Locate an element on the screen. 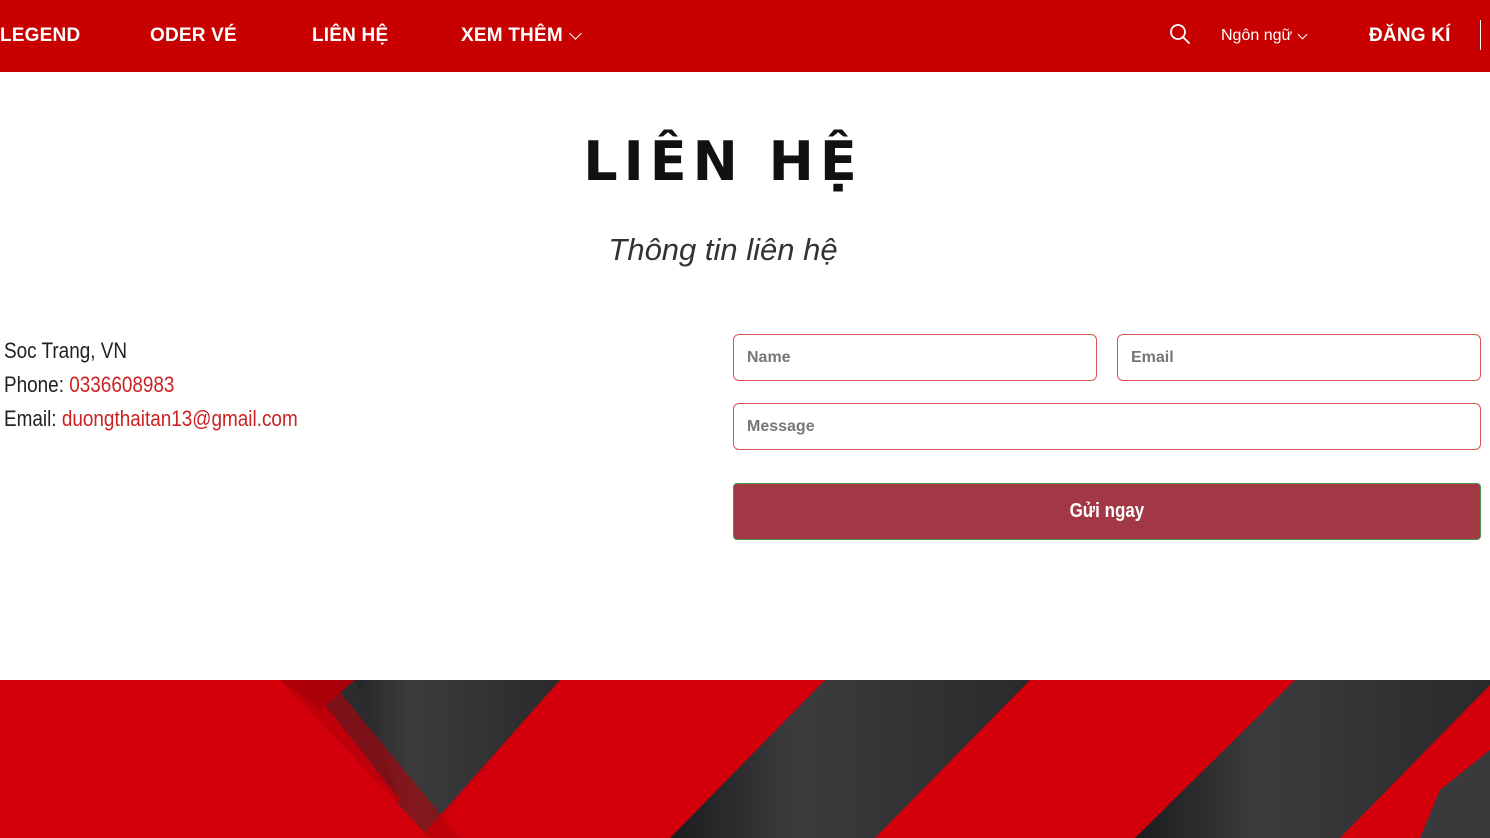 The image size is (1490, 838). contact-email-link: duongthaitan13@gmail.com is located at coordinates (180, 418).